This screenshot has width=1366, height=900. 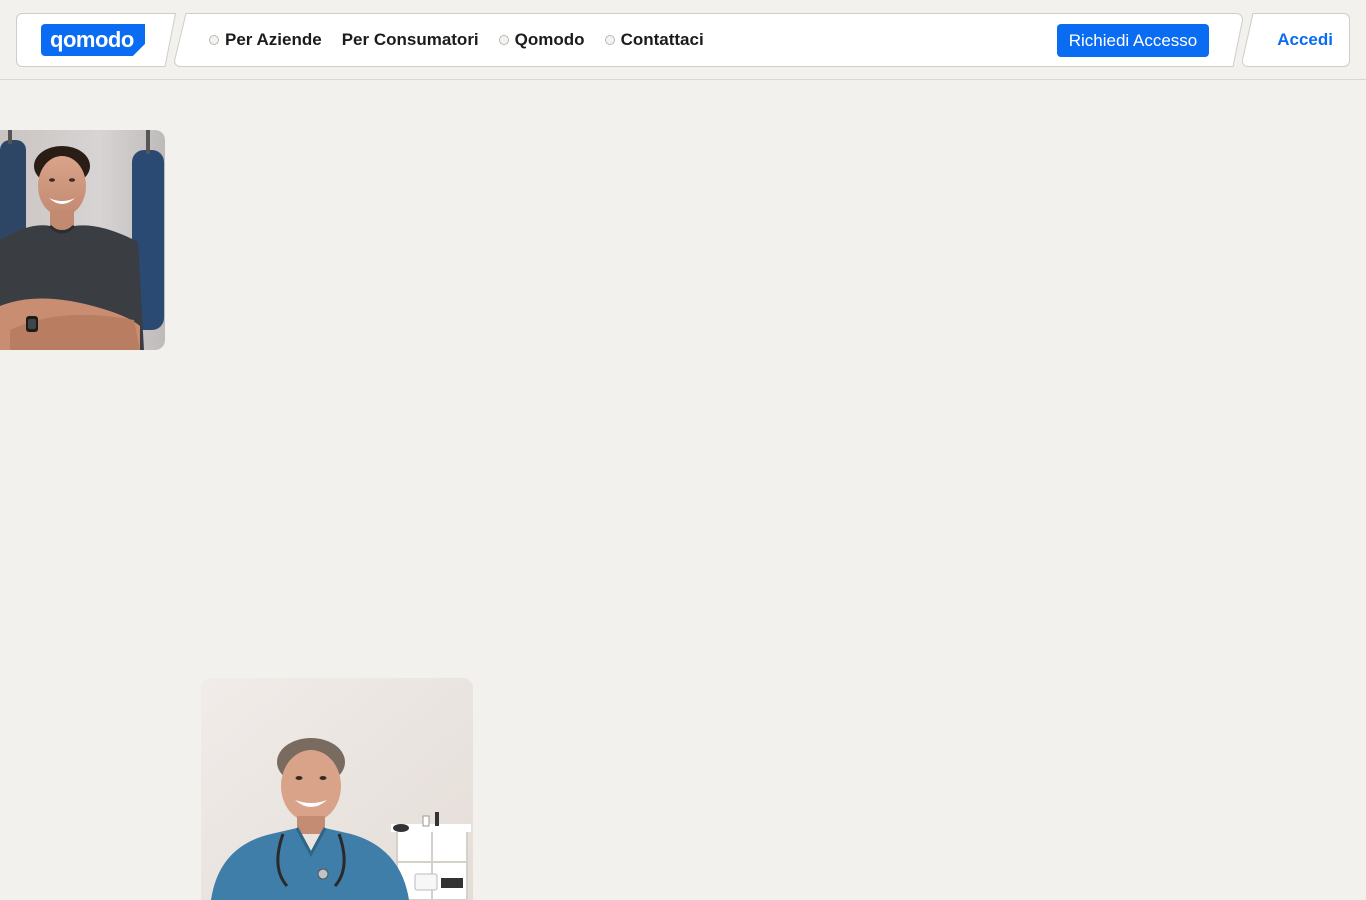 I want to click on logo-wordmark: qomodo, so click(x=92, y=39).